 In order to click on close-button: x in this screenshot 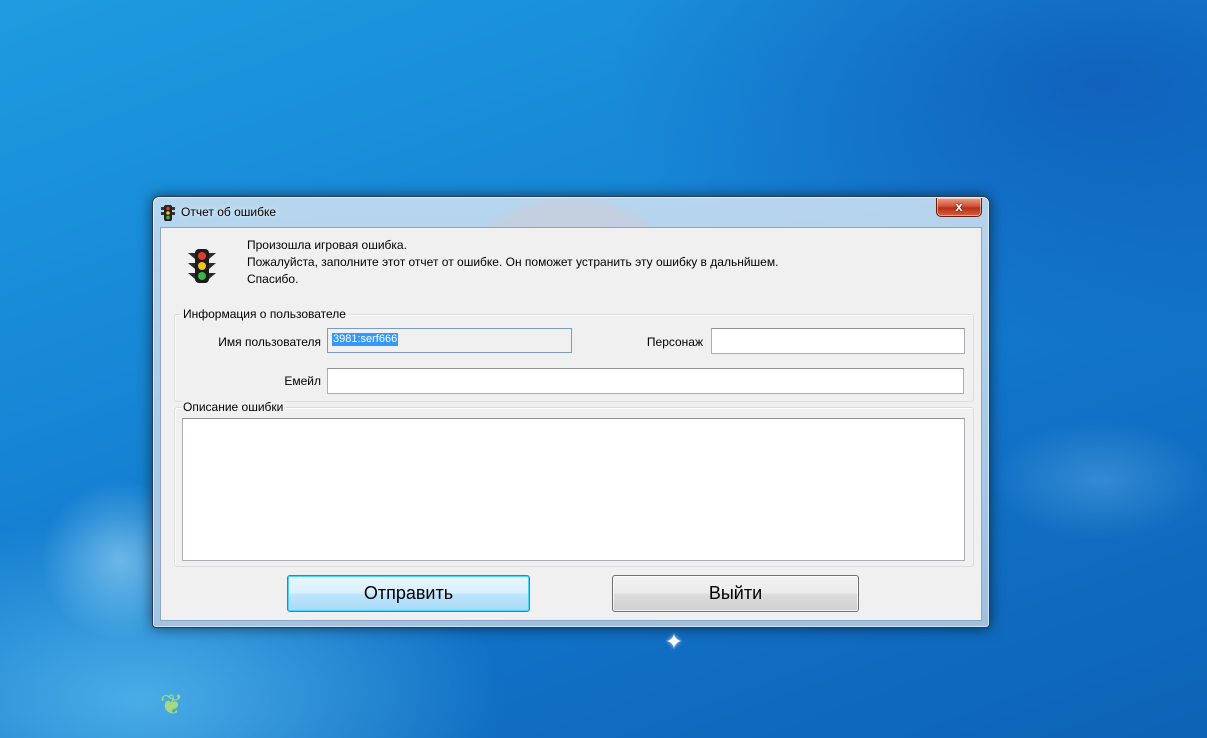, I will do `click(959, 207)`.